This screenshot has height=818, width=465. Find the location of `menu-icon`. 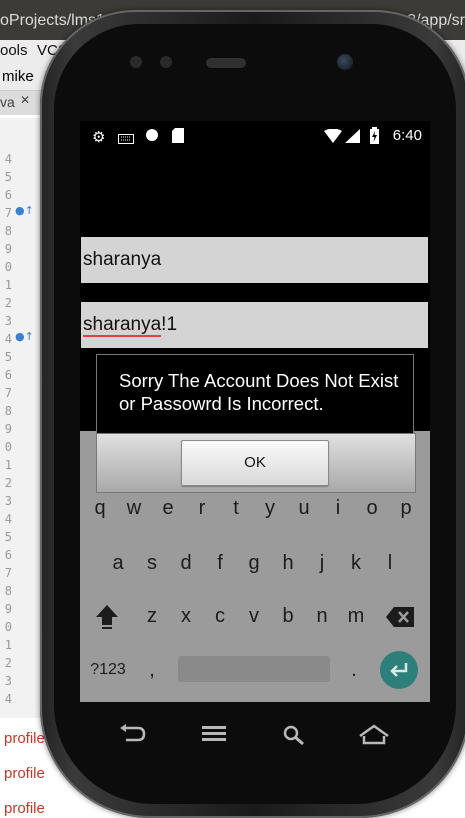

menu-icon is located at coordinates (214, 737).